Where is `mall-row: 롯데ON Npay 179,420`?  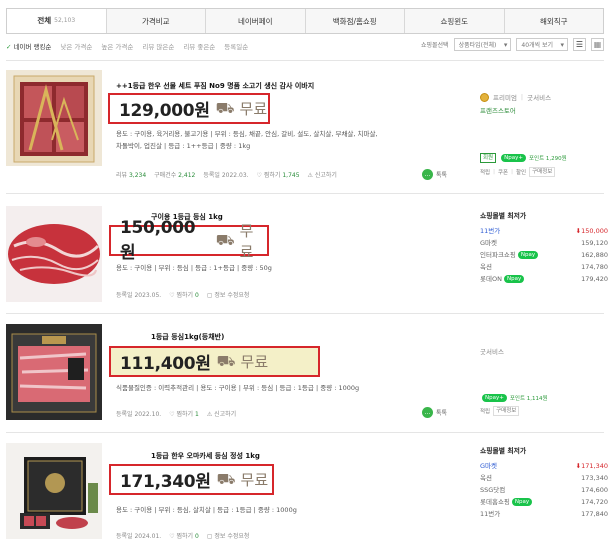
mall-row: 롯데ON Npay 179,420 is located at coordinates (544, 279).